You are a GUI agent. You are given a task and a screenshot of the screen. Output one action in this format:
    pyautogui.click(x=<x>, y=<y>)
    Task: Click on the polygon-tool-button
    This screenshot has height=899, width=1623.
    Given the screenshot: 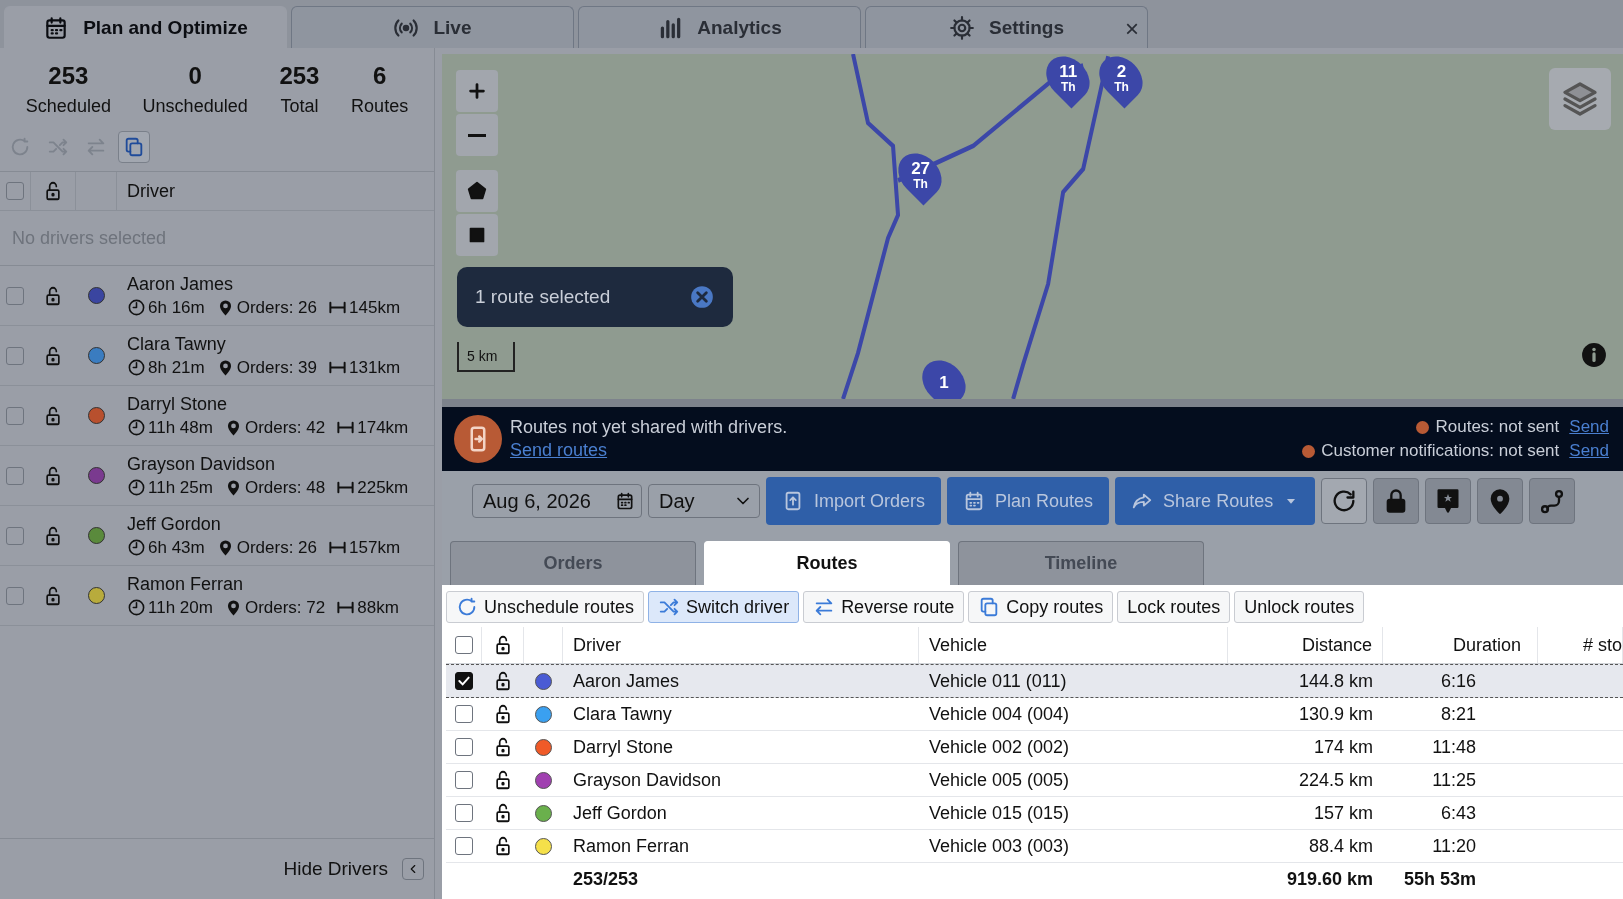 What is the action you would take?
    pyautogui.click(x=477, y=191)
    